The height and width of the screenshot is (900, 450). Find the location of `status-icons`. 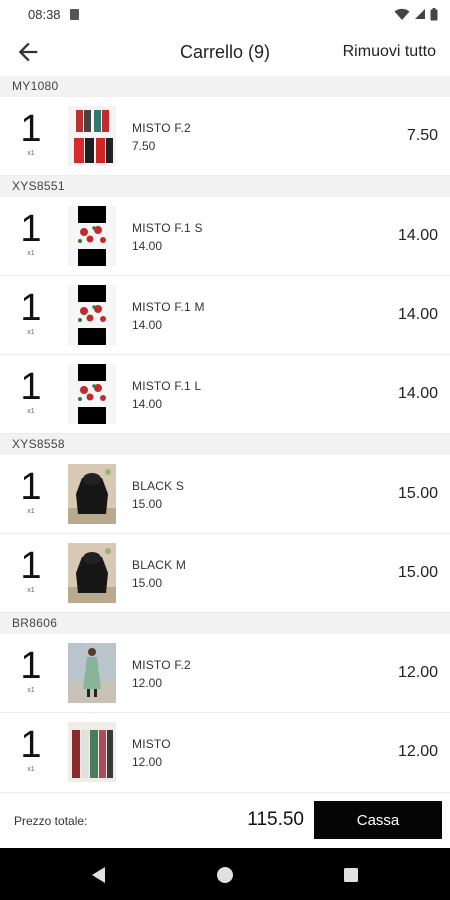

status-icons is located at coordinates (416, 14).